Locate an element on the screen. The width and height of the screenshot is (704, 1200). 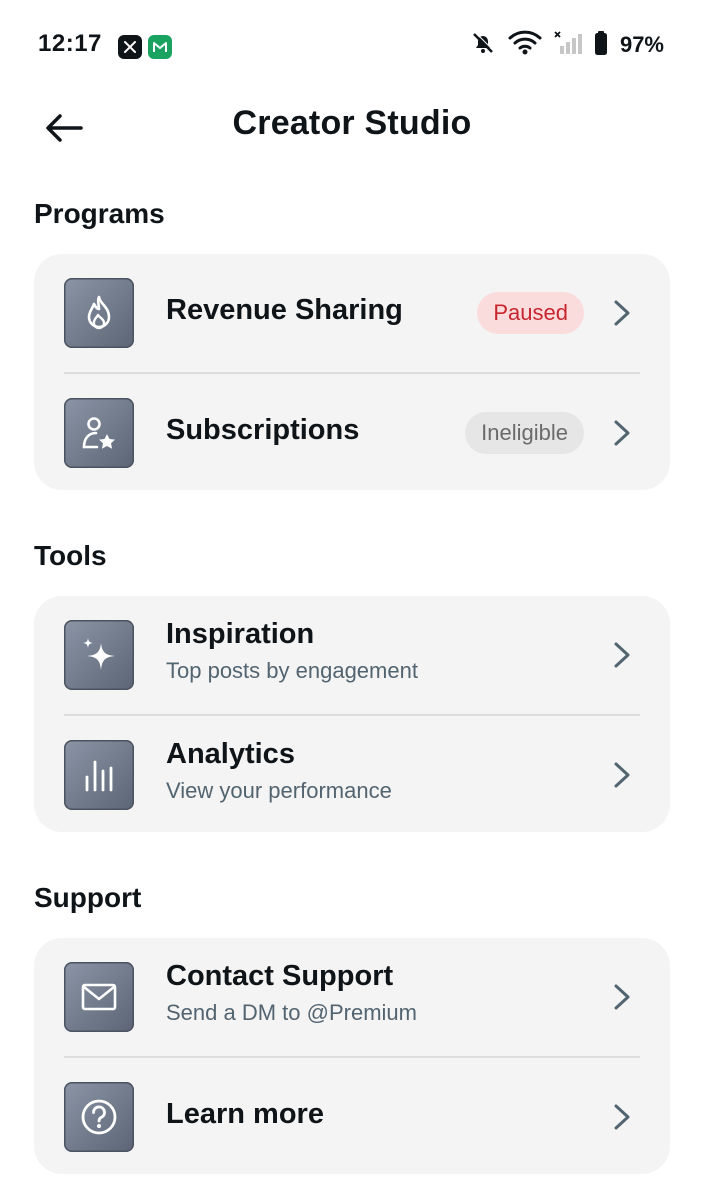
page-title: Creator Studio is located at coordinates (352, 123).